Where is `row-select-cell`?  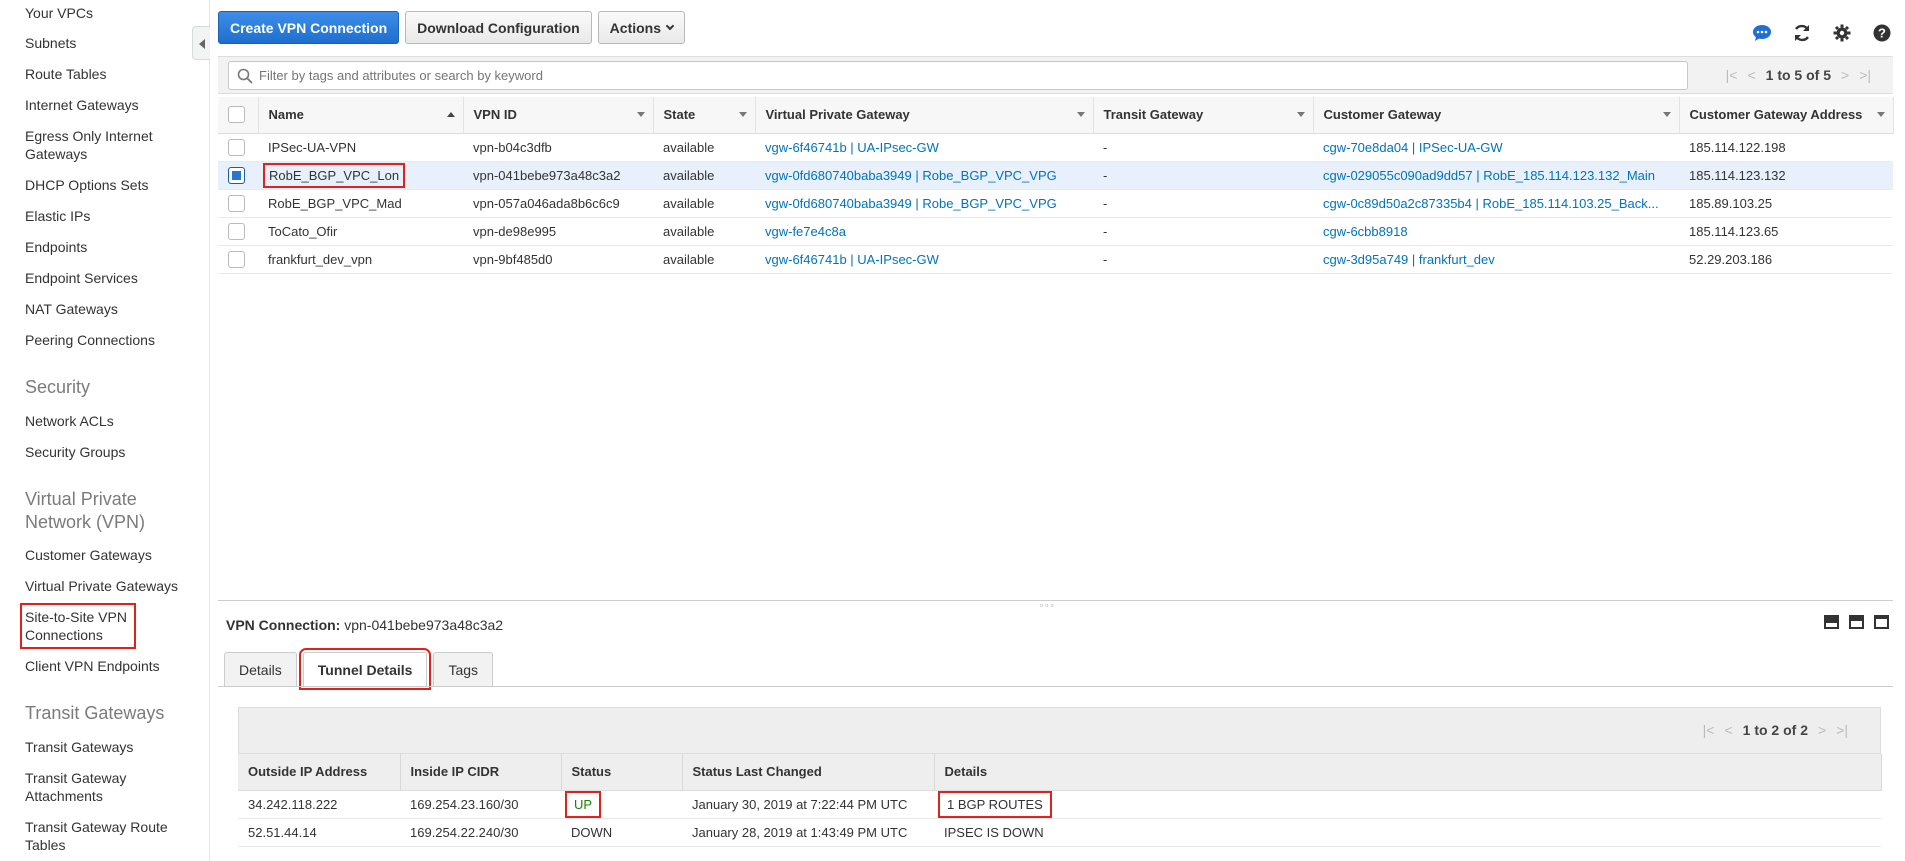
row-select-cell is located at coordinates (238, 259).